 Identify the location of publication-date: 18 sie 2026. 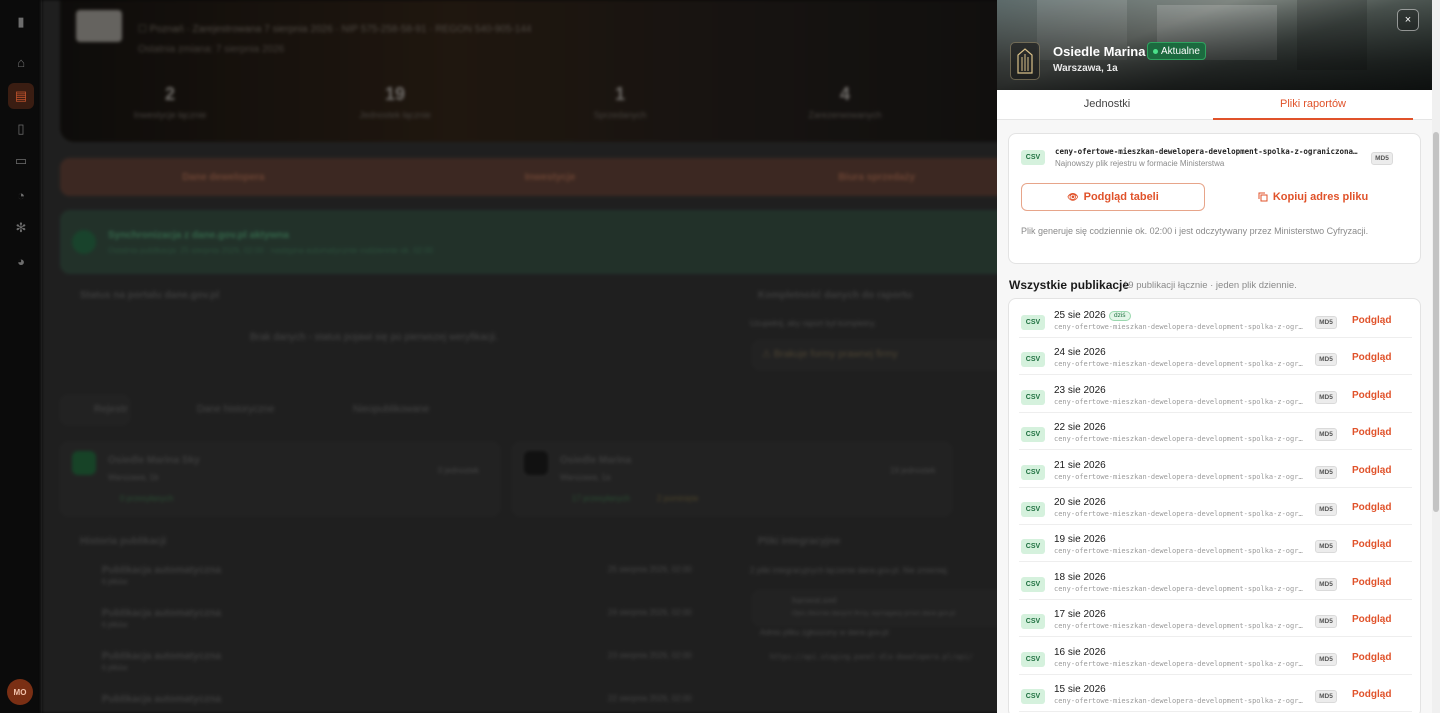
(1080, 577).